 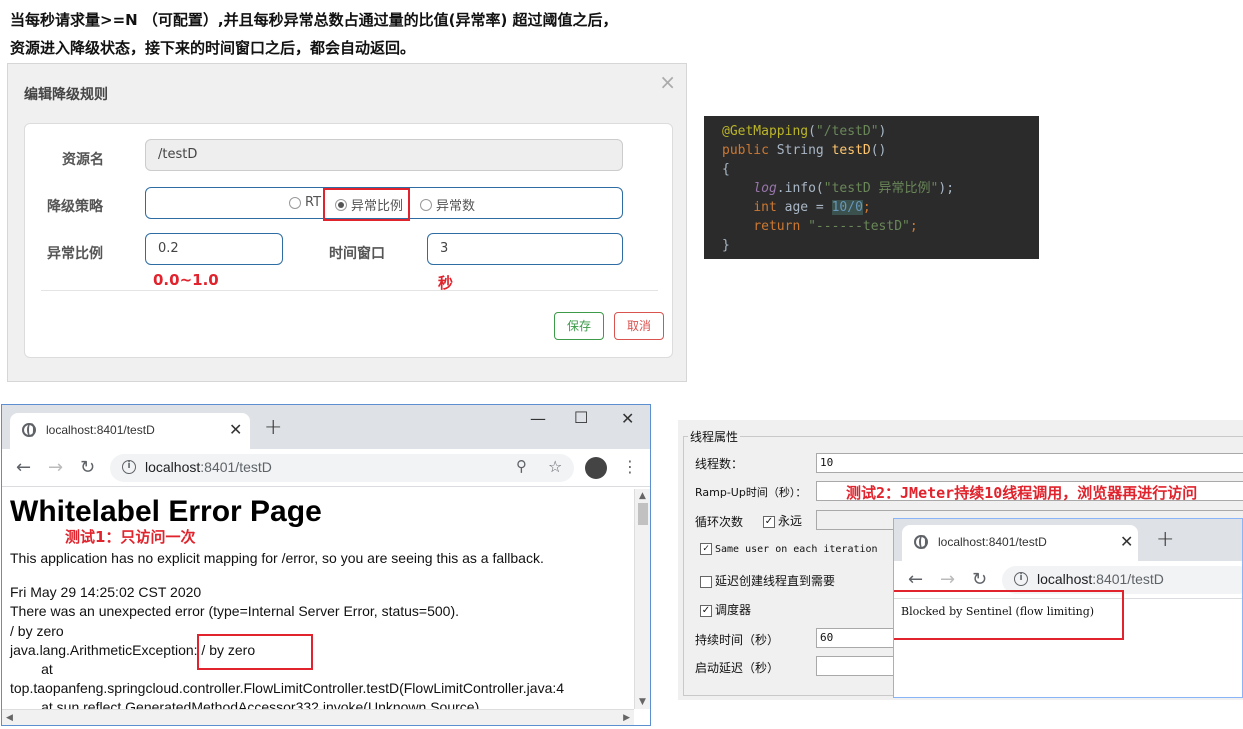 I want to click on error-page-title: Whitelabel Error Page, so click(x=166, y=511).